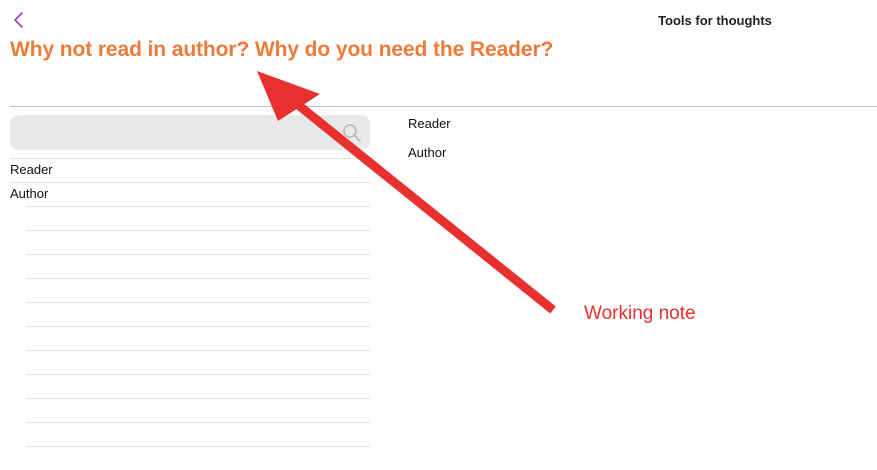  I want to click on search-input, so click(190, 132).